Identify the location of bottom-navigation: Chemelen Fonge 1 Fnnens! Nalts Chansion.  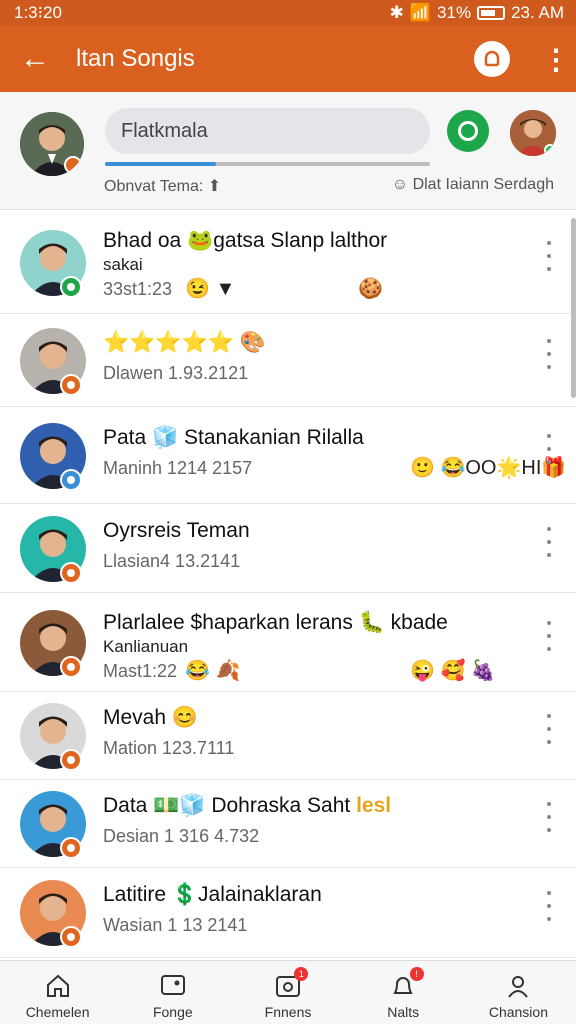
(288, 992).